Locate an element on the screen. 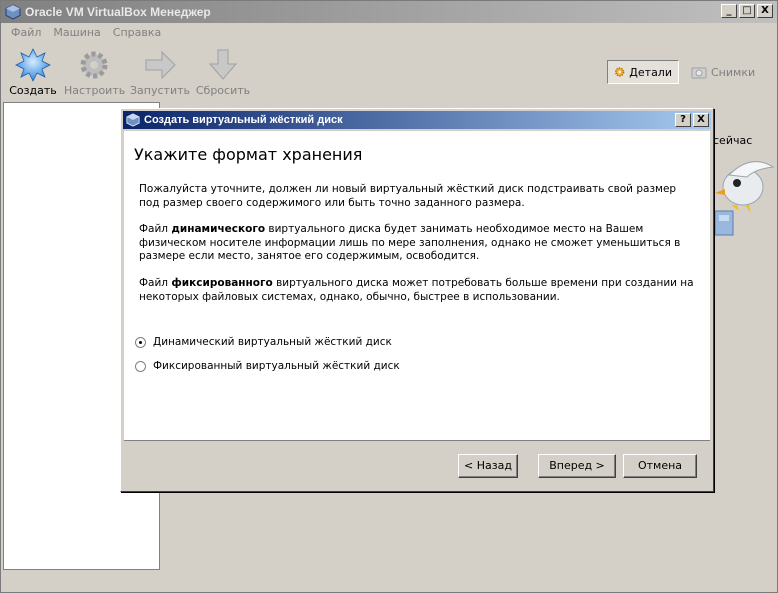  fixed-radio-label: Фиксированный виртуальный жёсткий диск is located at coordinates (276, 366).